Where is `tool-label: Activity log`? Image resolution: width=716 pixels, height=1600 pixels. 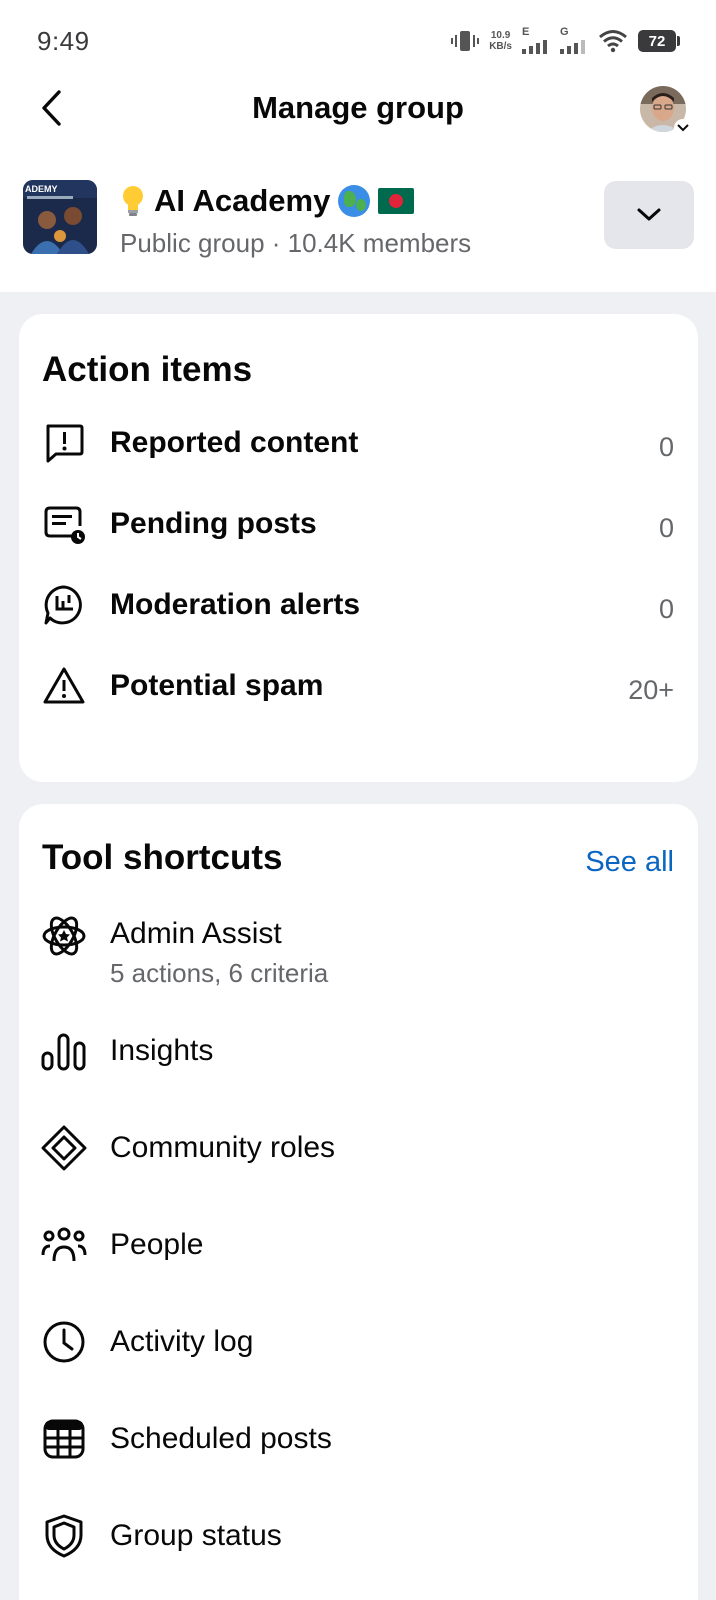
tool-label: Activity log is located at coordinates (182, 1341).